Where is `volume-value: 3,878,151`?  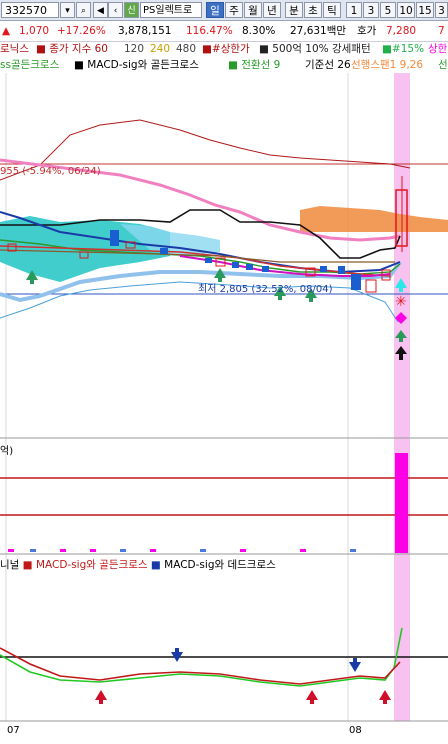
volume-value: 3,878,151 is located at coordinates (145, 31).